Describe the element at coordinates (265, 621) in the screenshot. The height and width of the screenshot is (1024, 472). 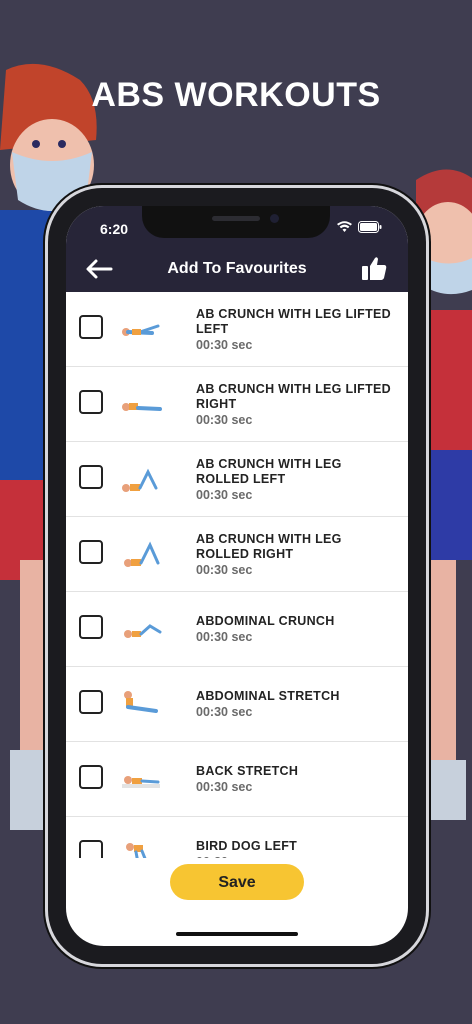
I see `exercise-name: ABDOMINAL CRUNCH` at that location.